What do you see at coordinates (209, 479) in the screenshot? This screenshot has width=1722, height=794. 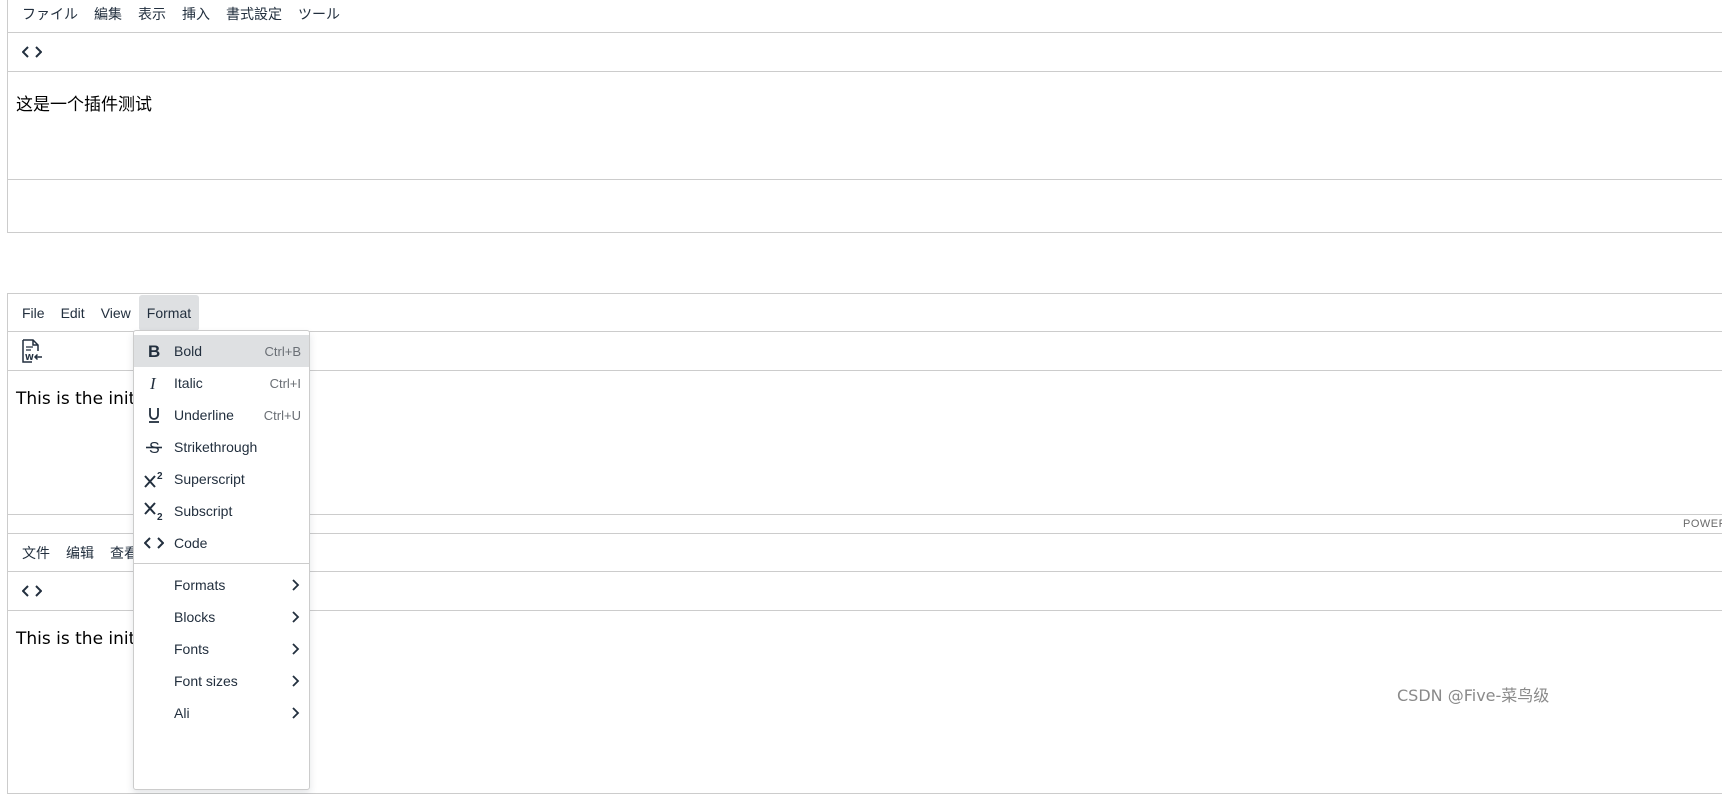 I see `menu-item-label: Superscript` at bounding box center [209, 479].